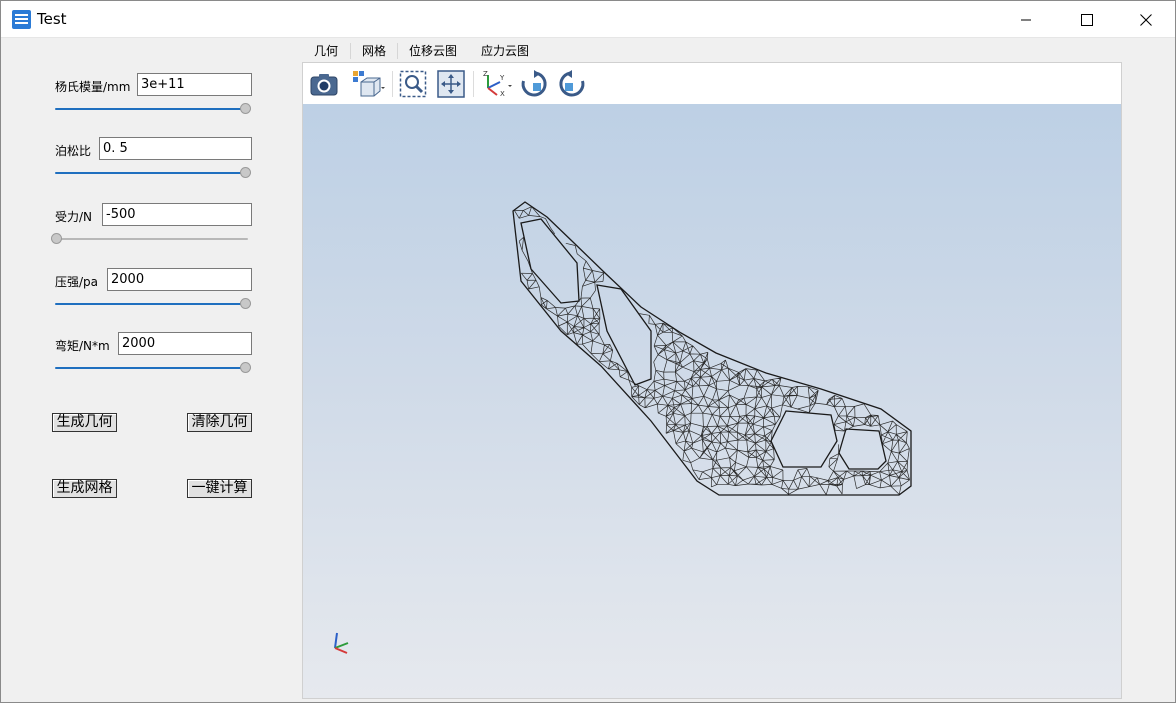 The width and height of the screenshot is (1176, 703). I want to click on youngs-modulus-slider, so click(153, 109).